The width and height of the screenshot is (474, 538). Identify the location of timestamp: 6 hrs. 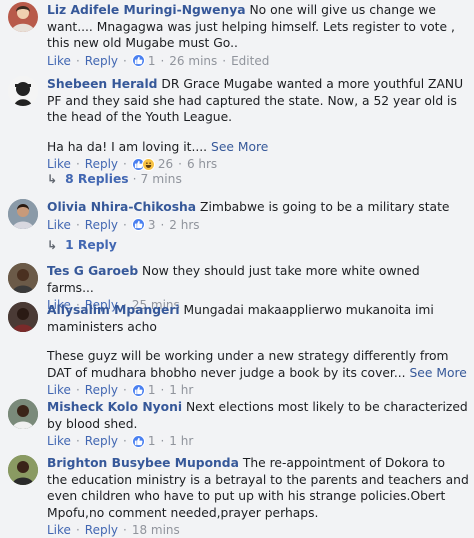
(202, 164).